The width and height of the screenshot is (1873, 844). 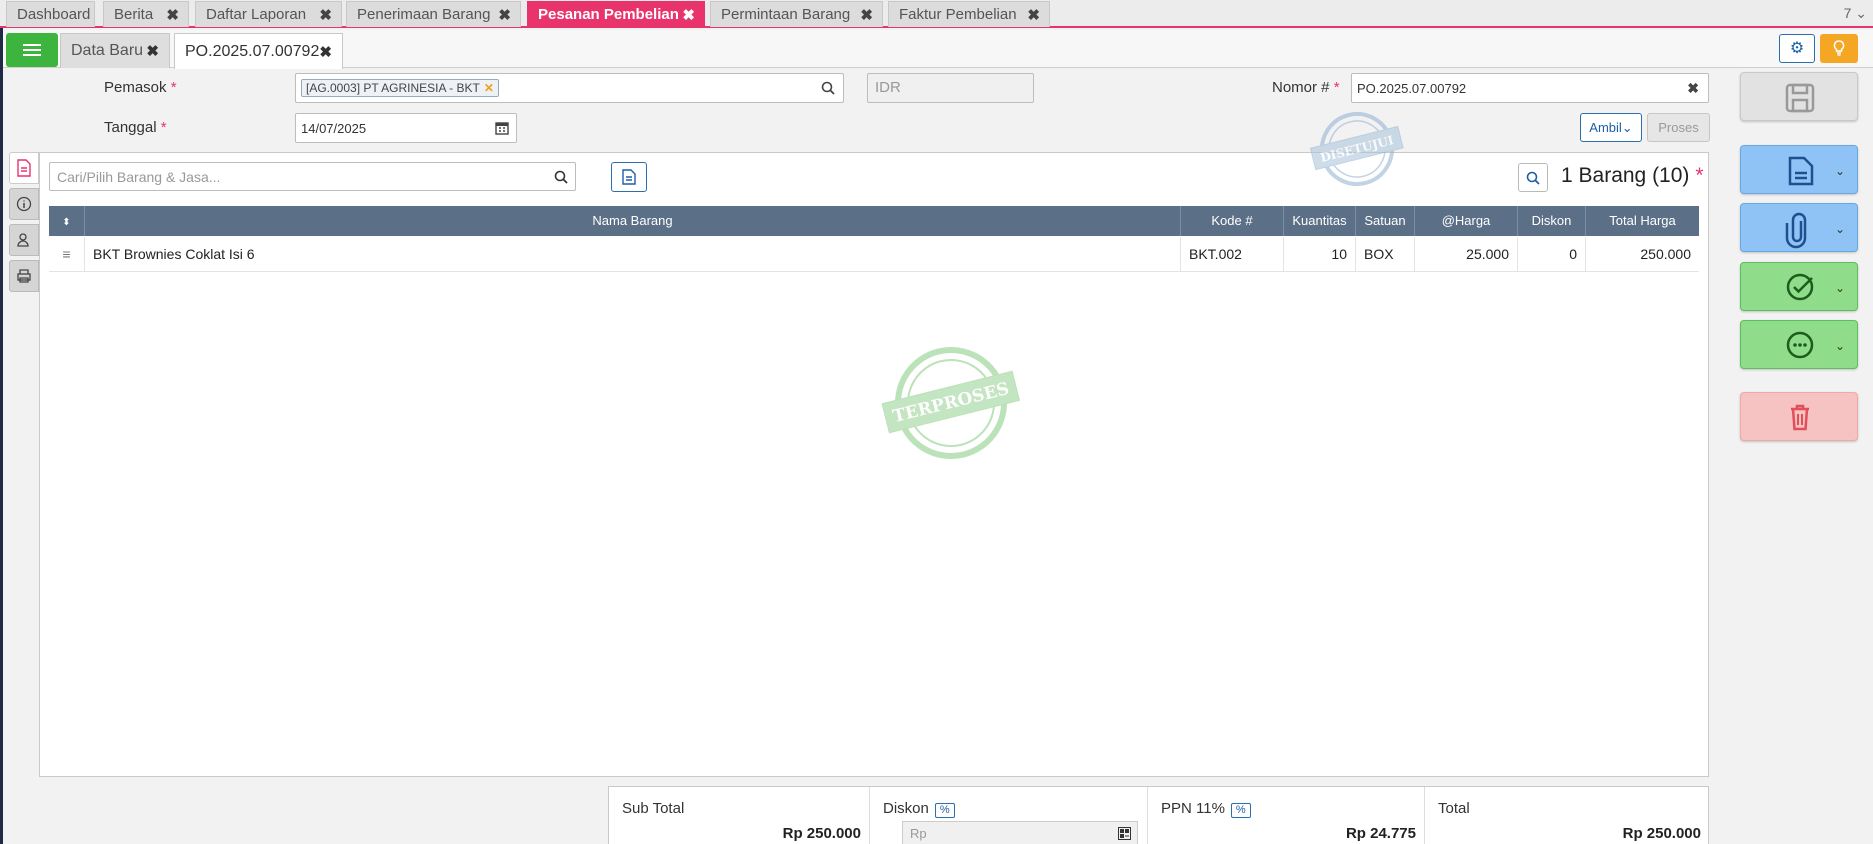 I want to click on more-actions-button: ⌄, so click(x=1799, y=344).